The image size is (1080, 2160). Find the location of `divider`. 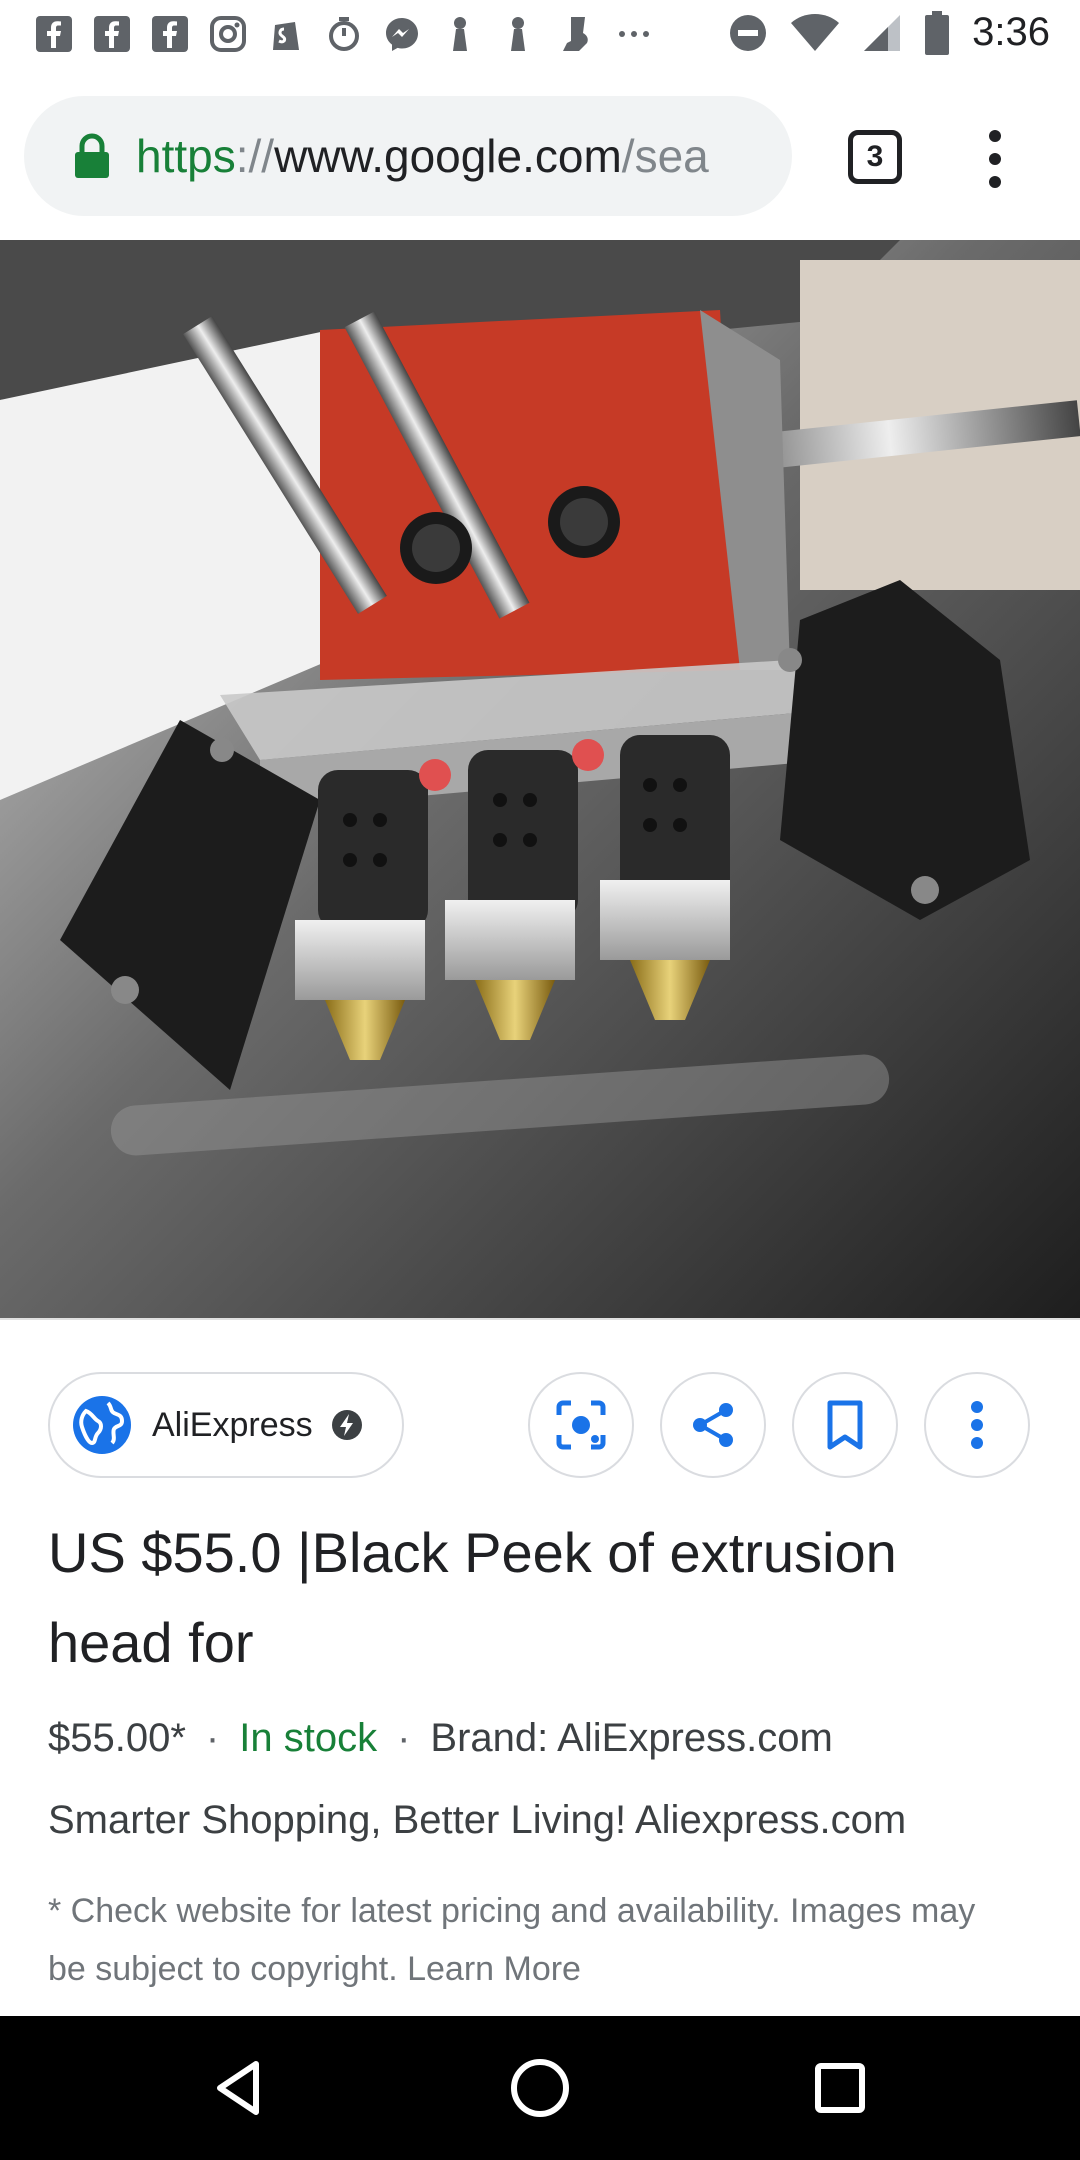

divider is located at coordinates (540, 1319).